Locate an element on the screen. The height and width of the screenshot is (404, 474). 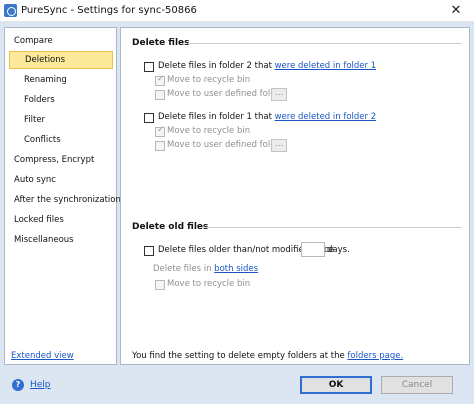
older-than-checkbox is located at coordinates (149, 251).